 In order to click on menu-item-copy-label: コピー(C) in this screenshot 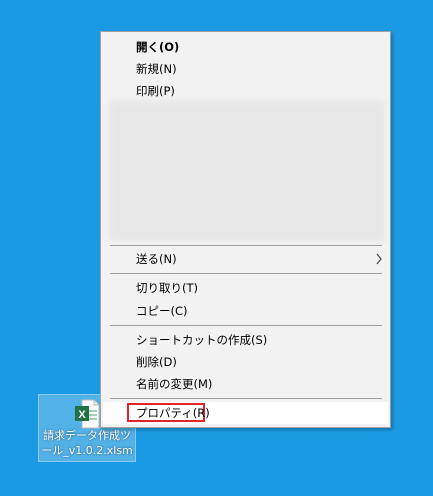, I will do `click(162, 311)`.